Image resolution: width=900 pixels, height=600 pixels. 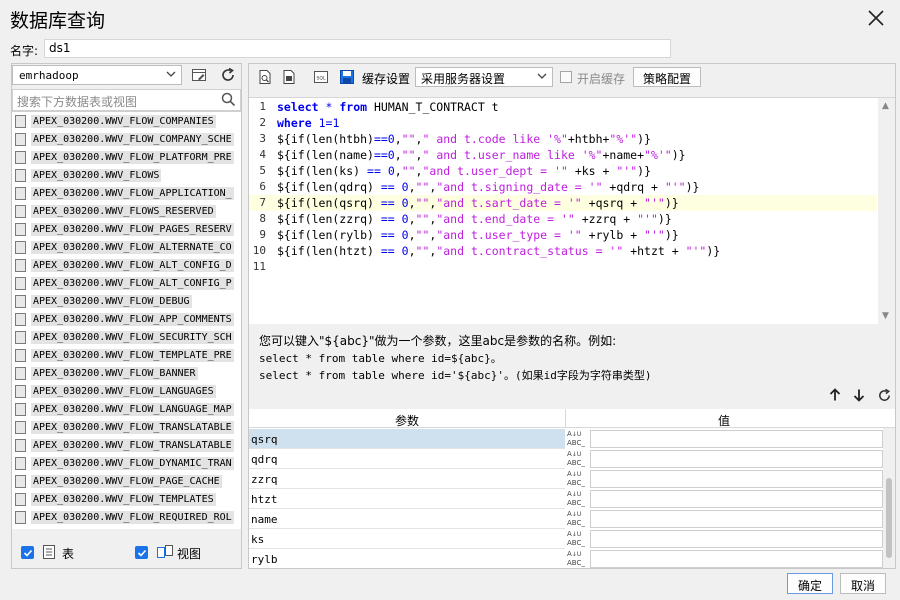 I want to click on arrow-down-icon, so click(x=859, y=395).